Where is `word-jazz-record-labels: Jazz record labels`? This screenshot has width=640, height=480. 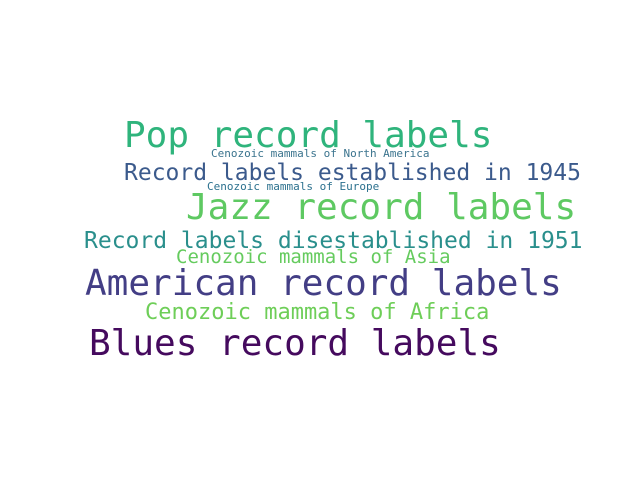
word-jazz-record-labels: Jazz record labels is located at coordinates (381, 207).